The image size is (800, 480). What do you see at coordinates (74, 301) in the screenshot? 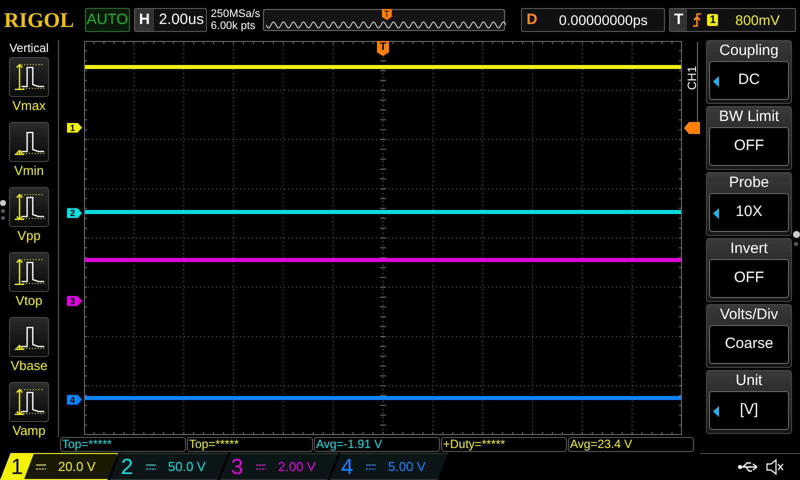
I see `channel-marker: 3` at bounding box center [74, 301].